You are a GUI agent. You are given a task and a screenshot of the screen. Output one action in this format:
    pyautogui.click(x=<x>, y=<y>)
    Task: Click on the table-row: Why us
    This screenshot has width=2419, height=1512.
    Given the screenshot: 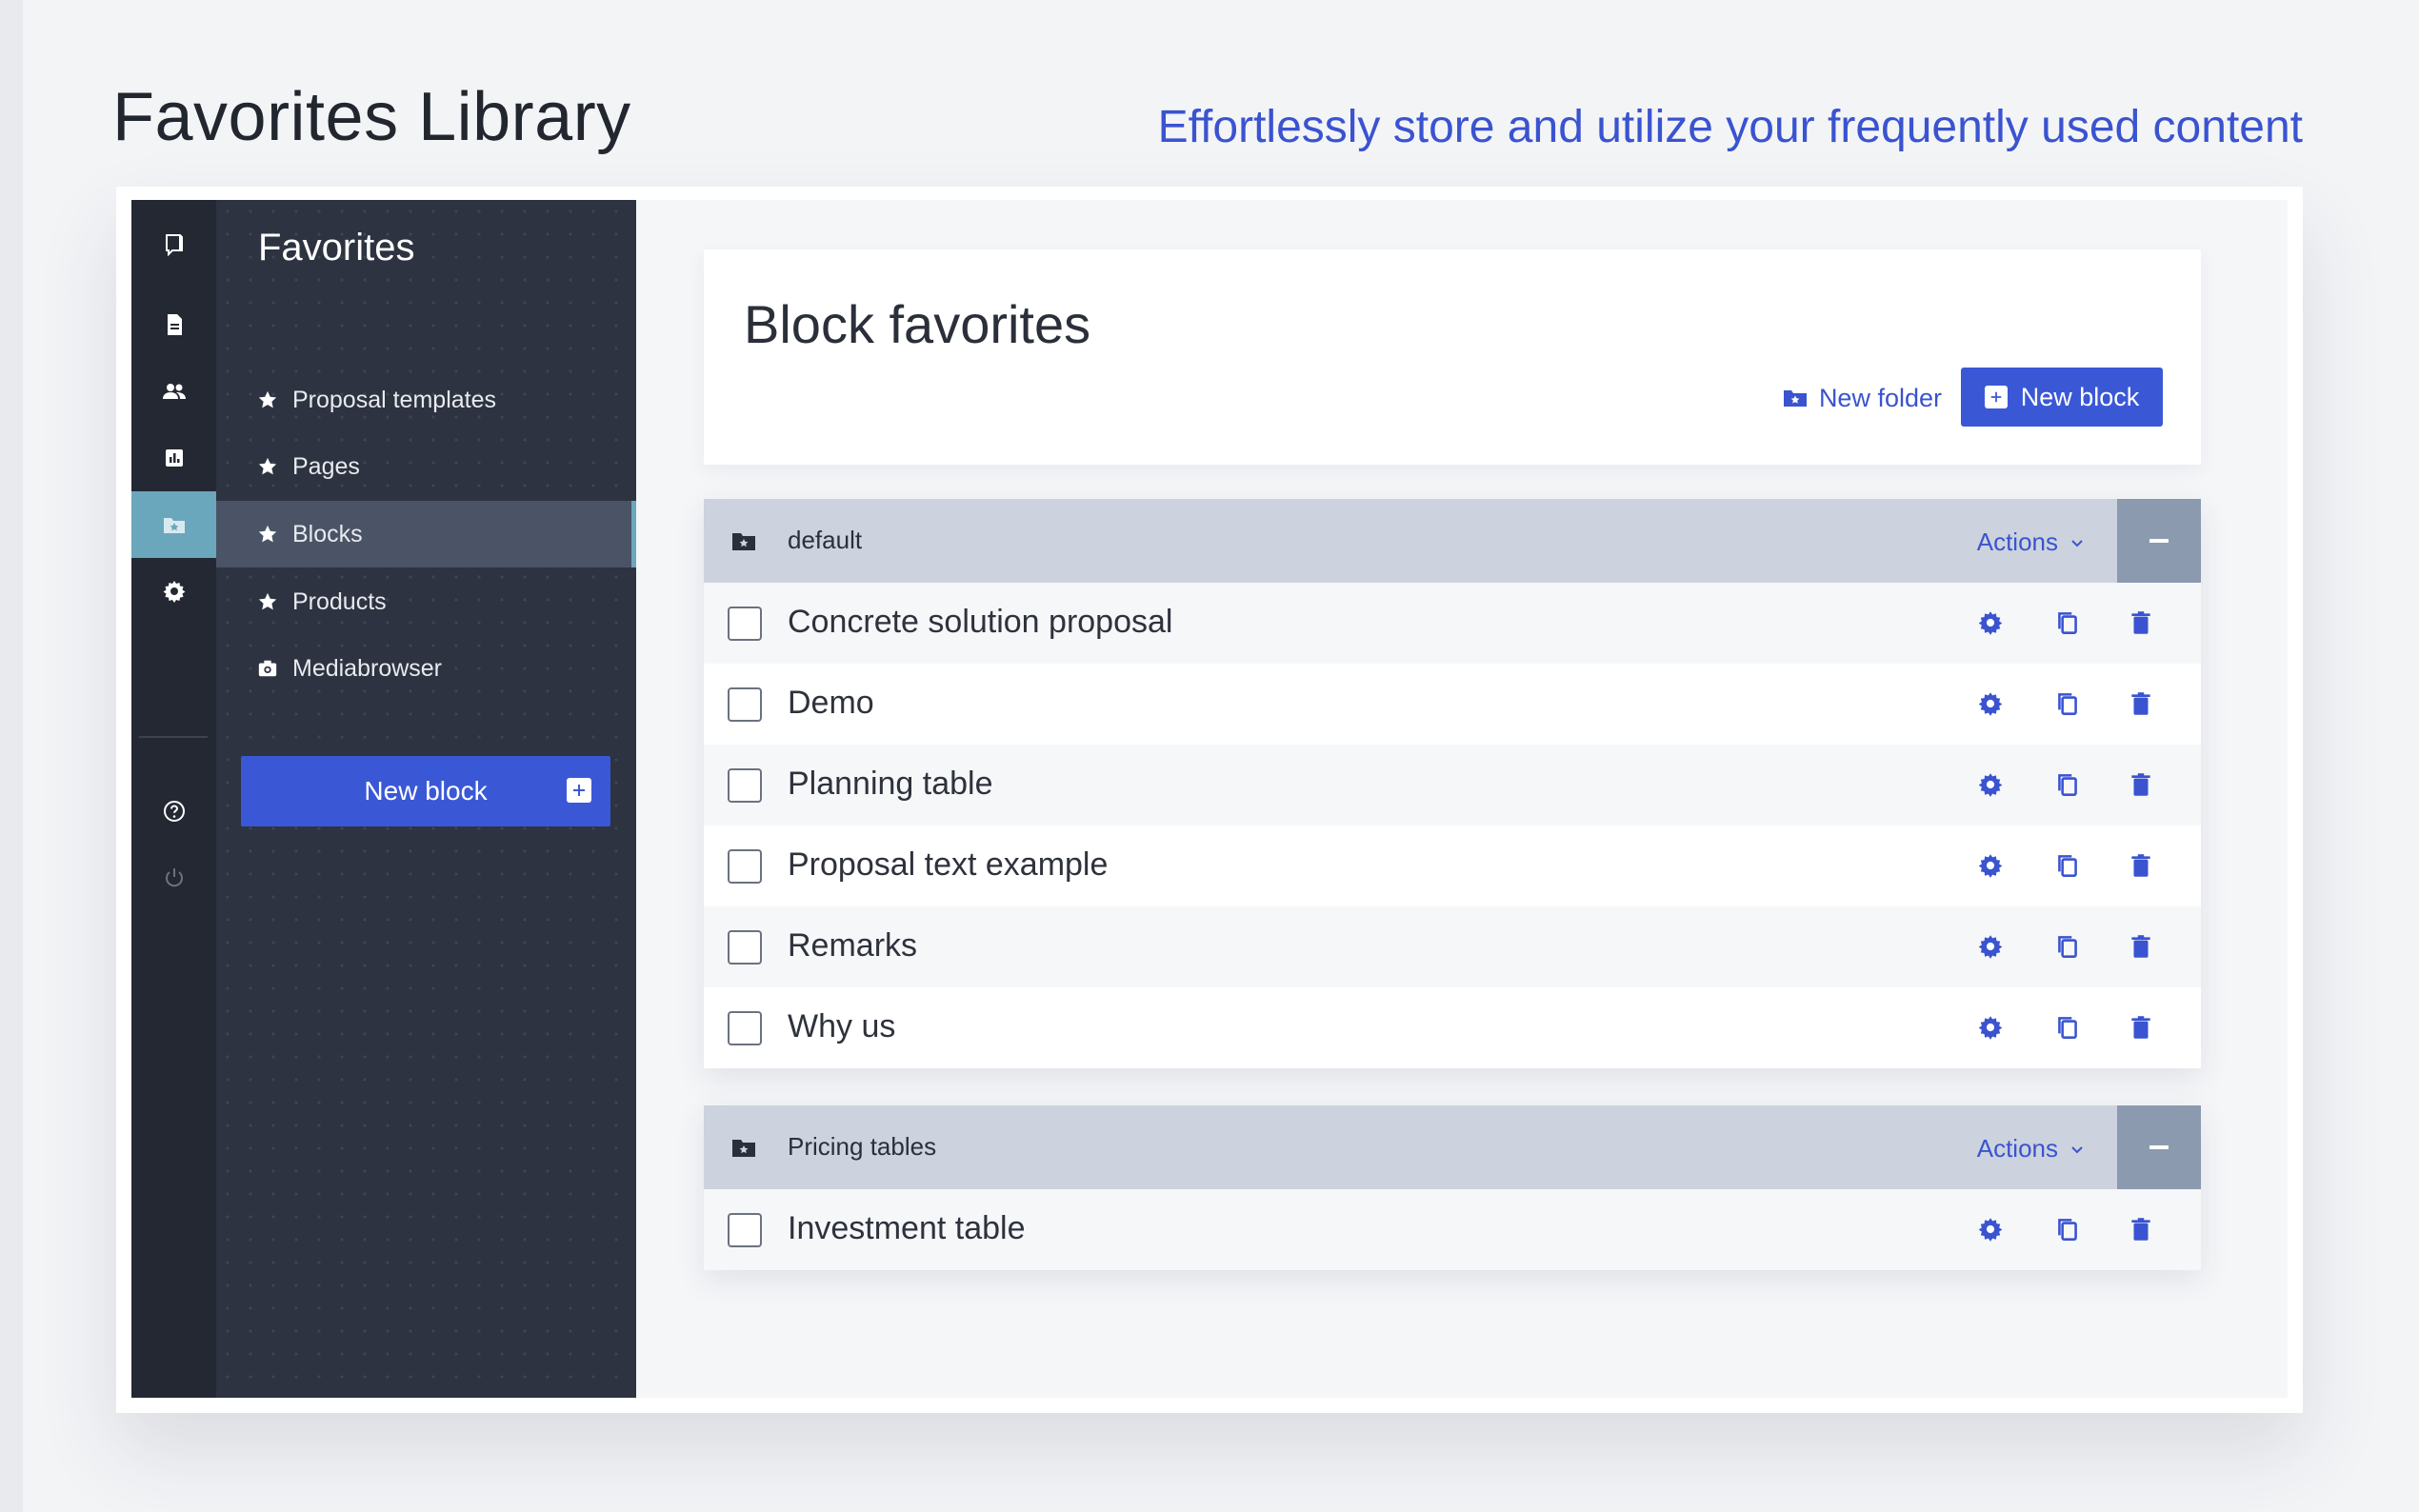 What is the action you would take?
    pyautogui.click(x=1452, y=1027)
    